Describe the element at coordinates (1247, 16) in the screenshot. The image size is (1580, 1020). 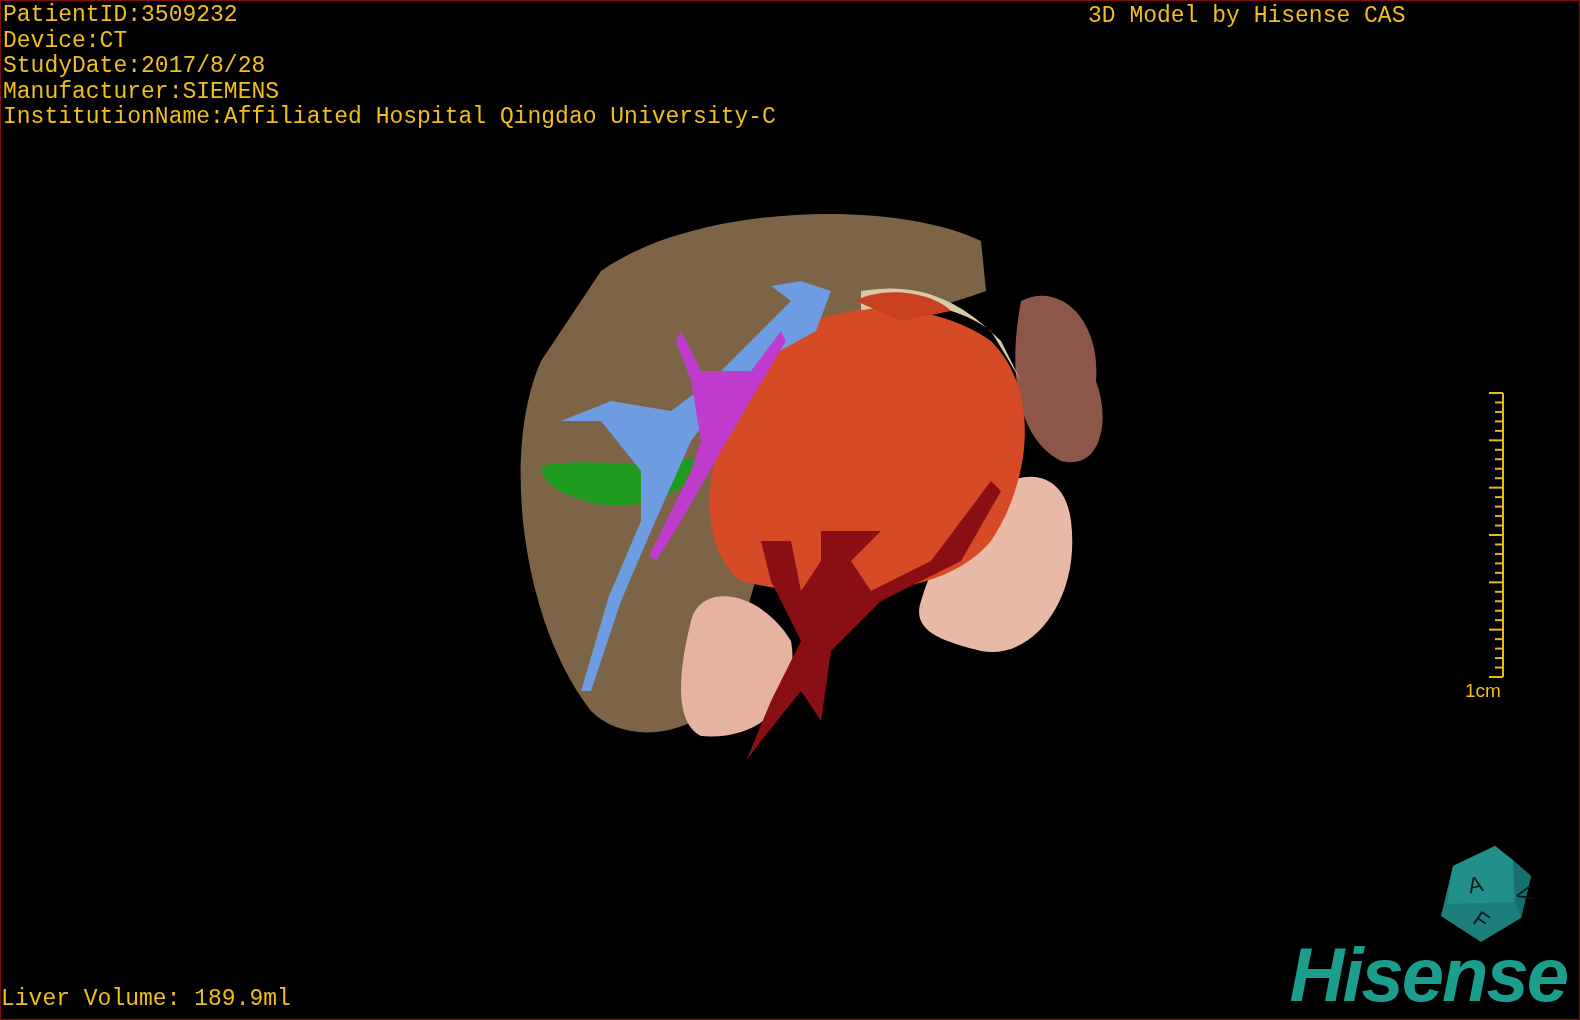
I see `viewer-title: 3D Model by Hisense CAS` at that location.